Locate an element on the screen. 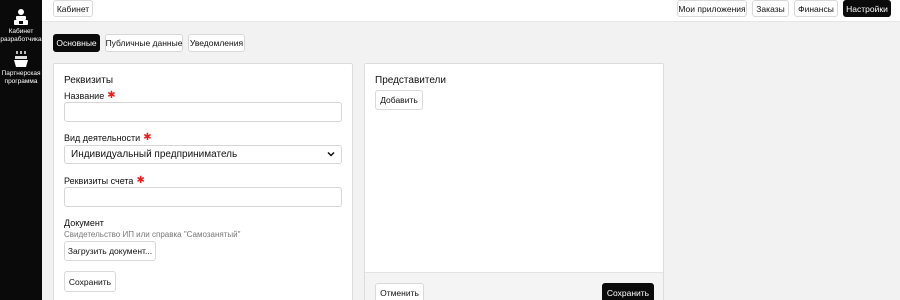 The image size is (900, 300). nav-my-apps: Мои приложения is located at coordinates (712, 8).